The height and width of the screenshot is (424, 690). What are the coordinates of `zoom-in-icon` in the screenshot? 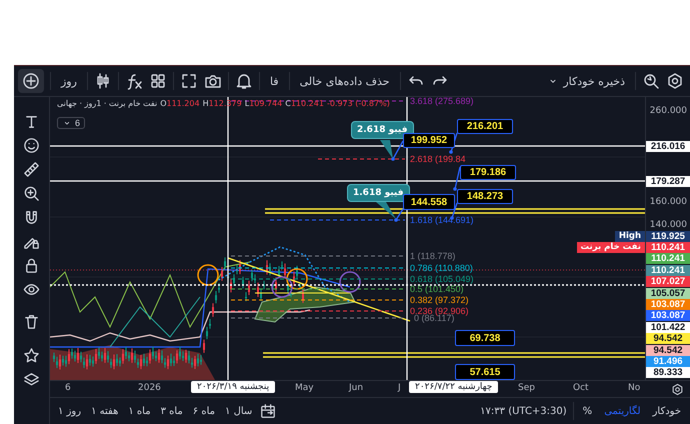 It's located at (31, 193).